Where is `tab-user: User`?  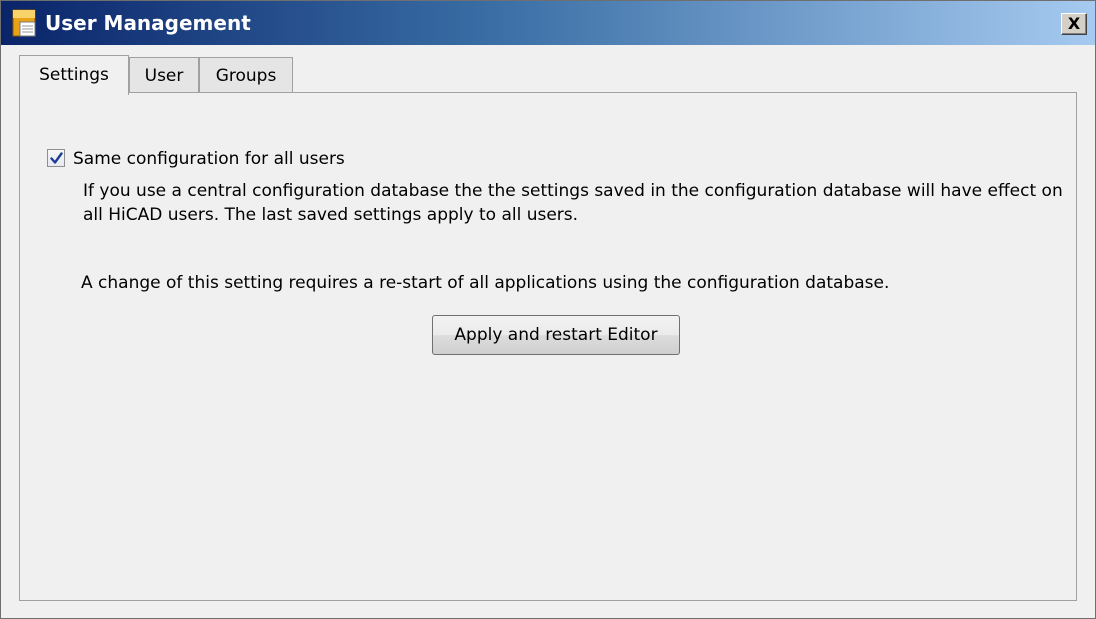 tab-user: User is located at coordinates (164, 75).